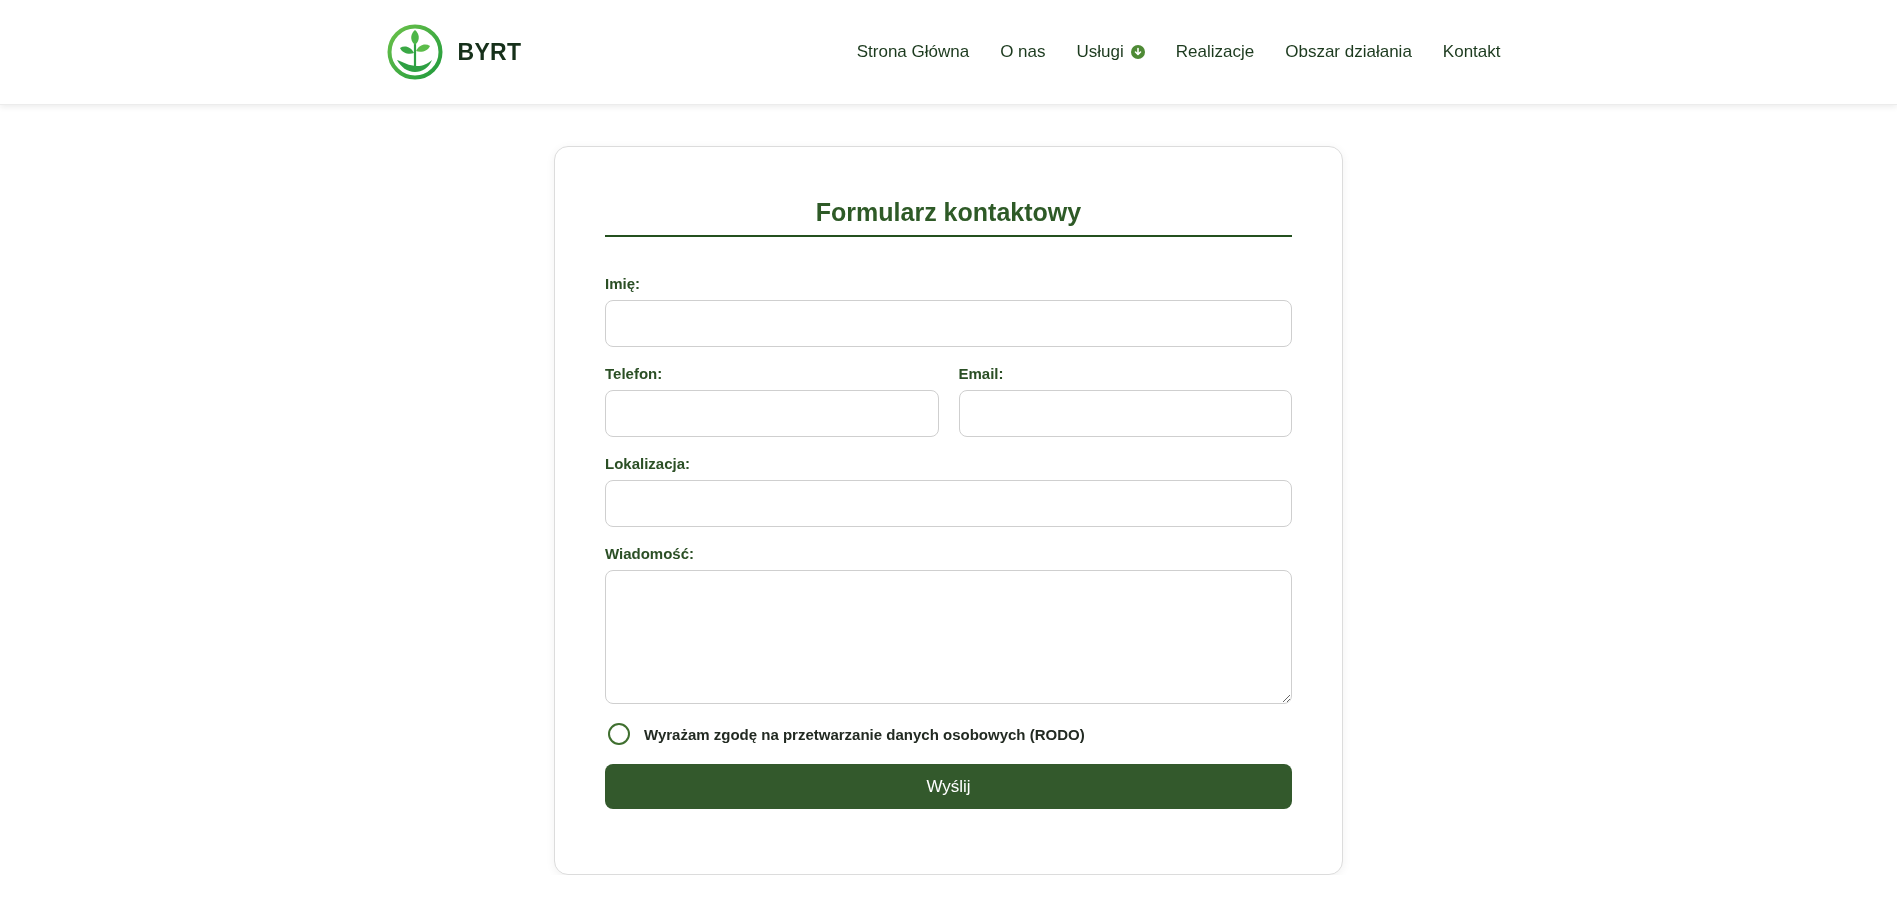 The image size is (1897, 905). What do you see at coordinates (648, 464) in the screenshot?
I see `field-label: Lokalizacja:` at bounding box center [648, 464].